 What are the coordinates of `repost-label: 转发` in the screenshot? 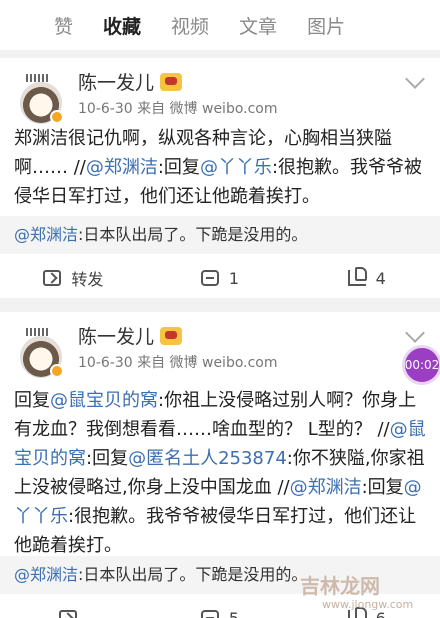 It's located at (87, 279).